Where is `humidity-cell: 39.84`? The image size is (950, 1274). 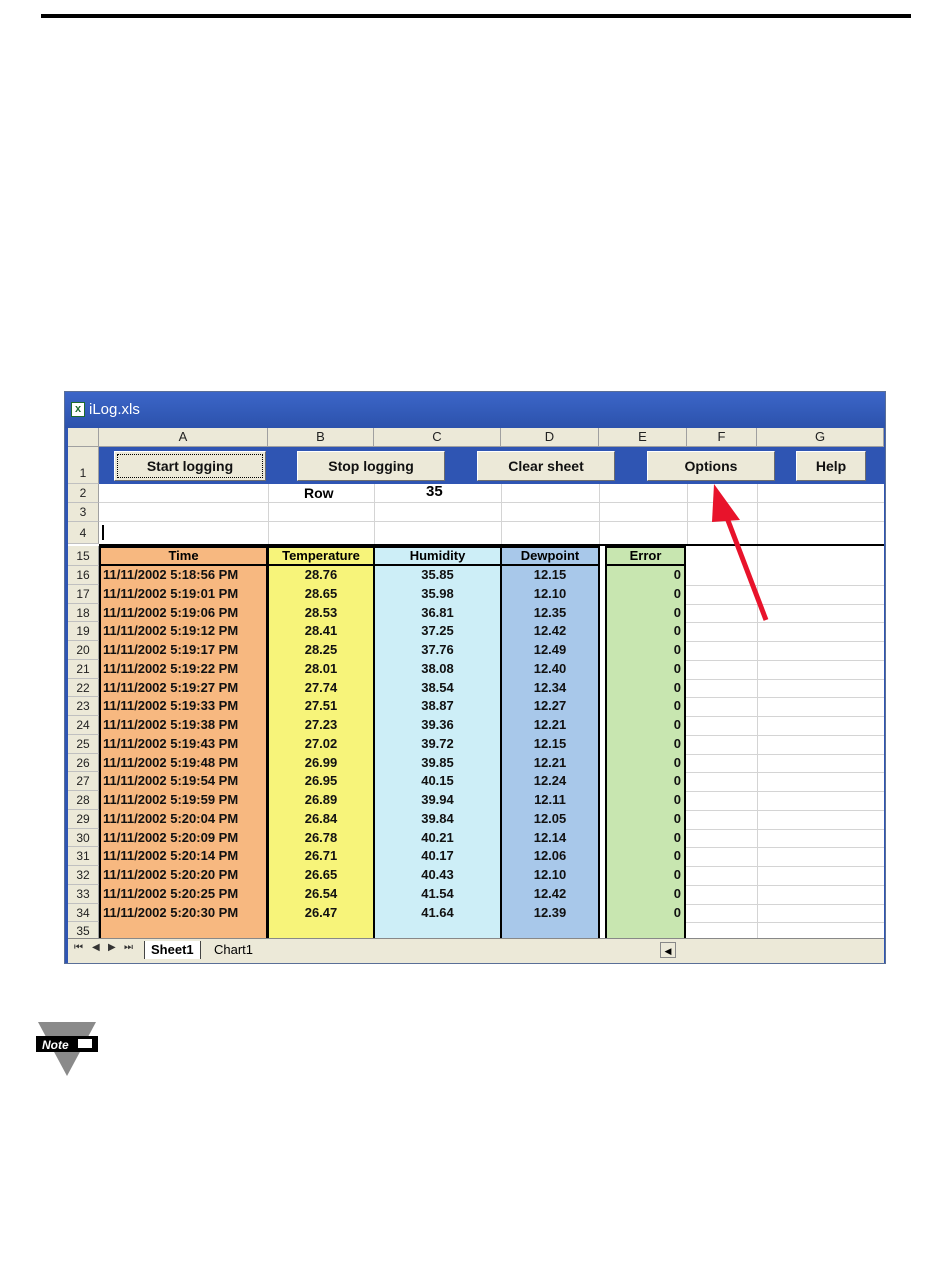
humidity-cell: 39.84 is located at coordinates (437, 819).